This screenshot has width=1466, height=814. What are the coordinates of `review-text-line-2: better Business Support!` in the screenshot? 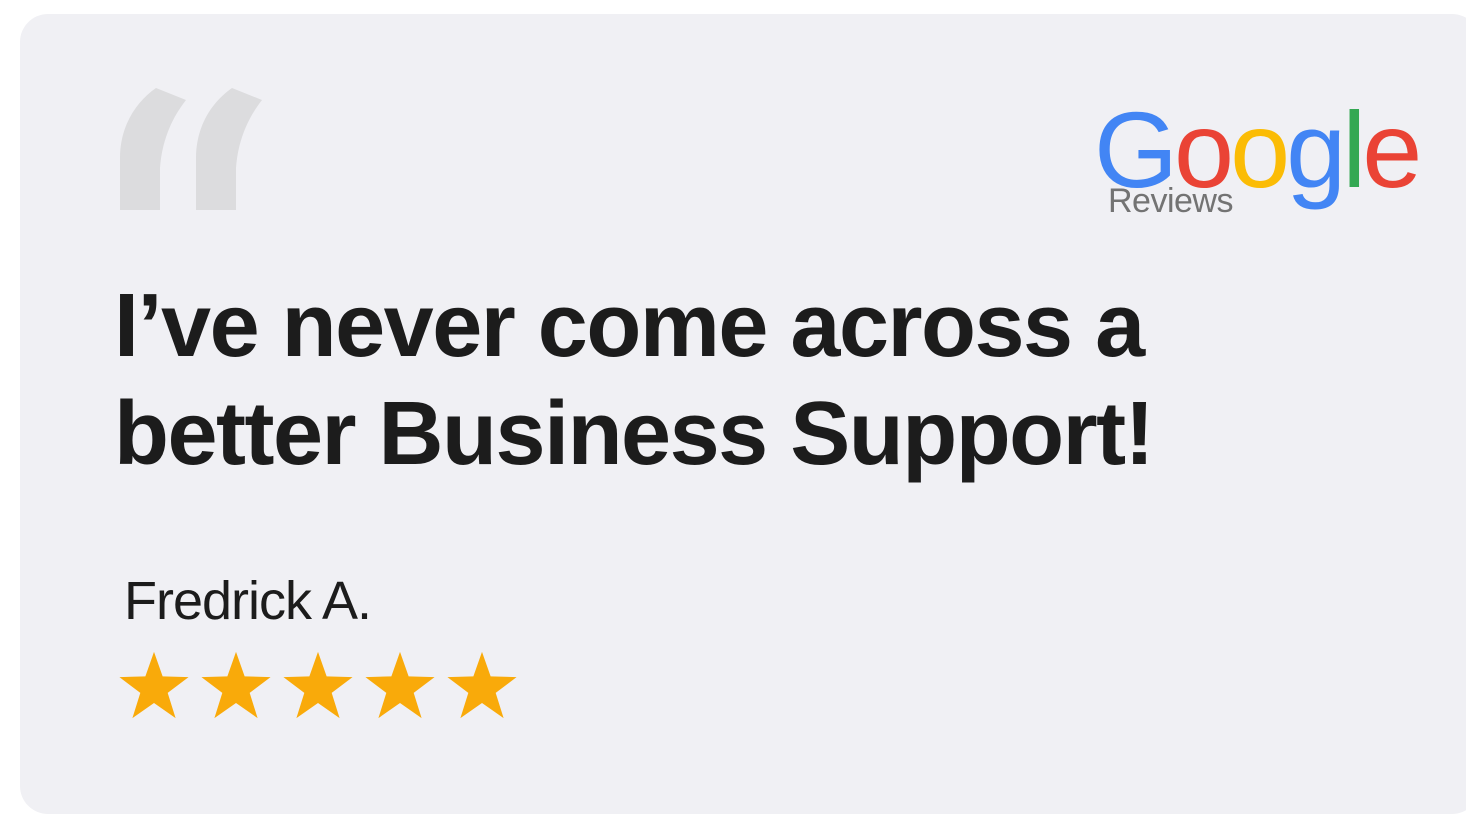 It's located at (634, 434).